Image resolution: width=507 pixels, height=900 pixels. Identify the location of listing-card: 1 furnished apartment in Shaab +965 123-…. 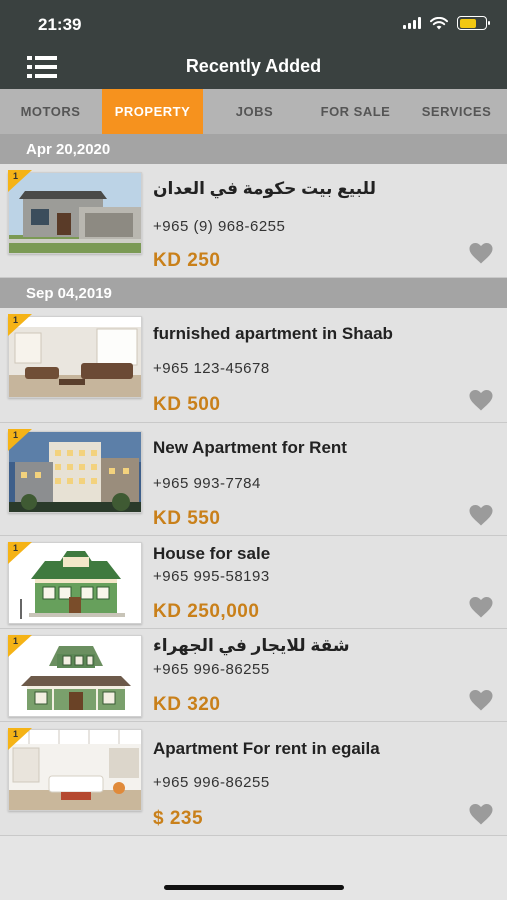
(253, 365).